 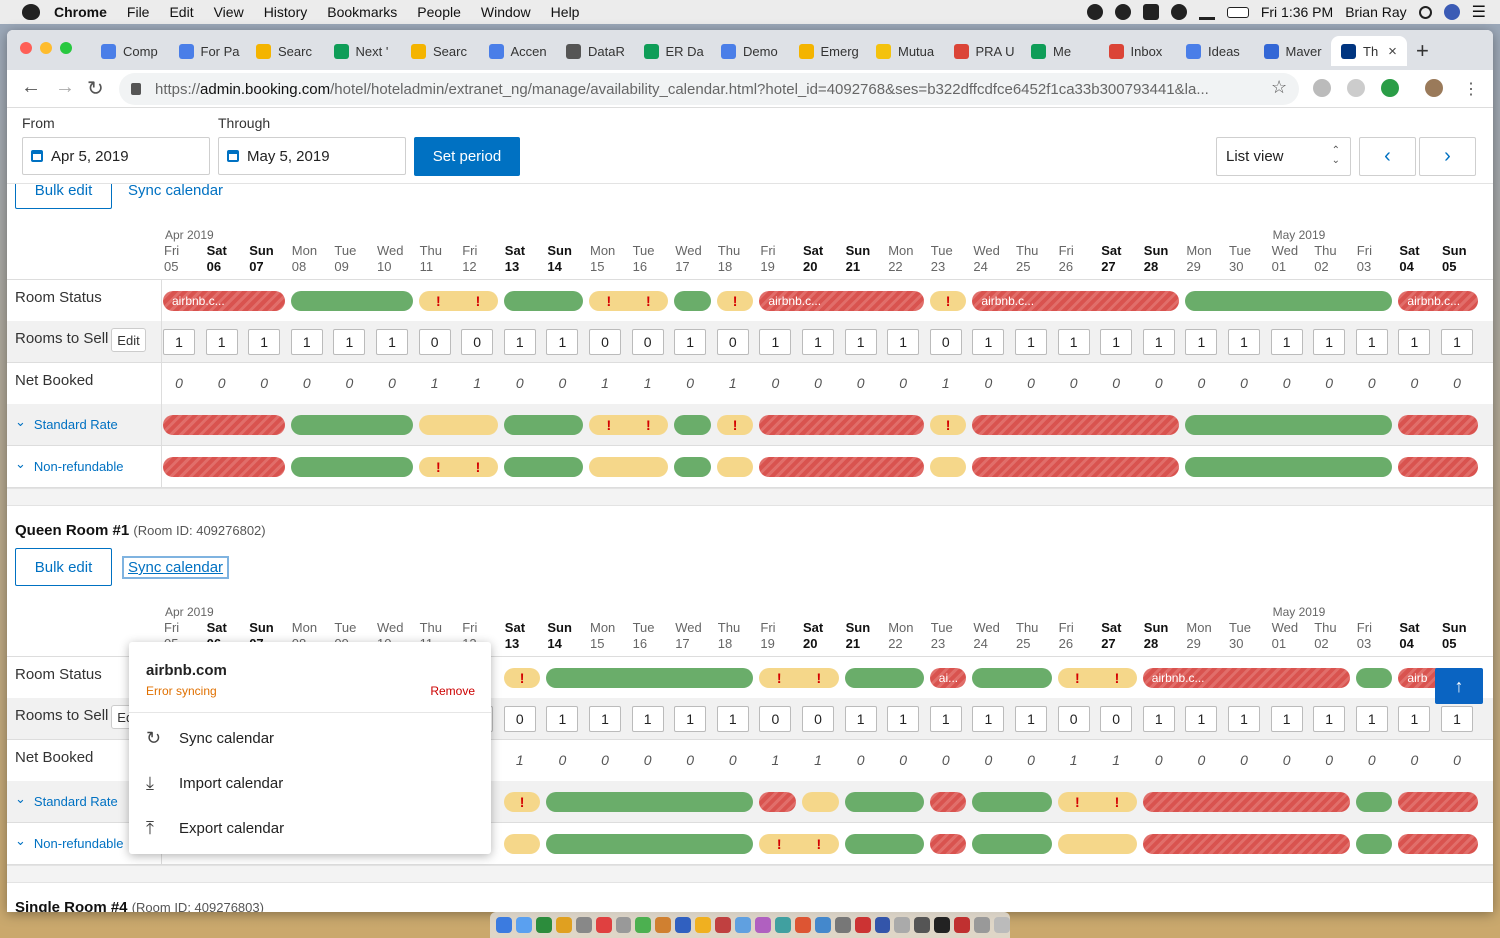 I want to click on menu-item: View, so click(x=229, y=12).